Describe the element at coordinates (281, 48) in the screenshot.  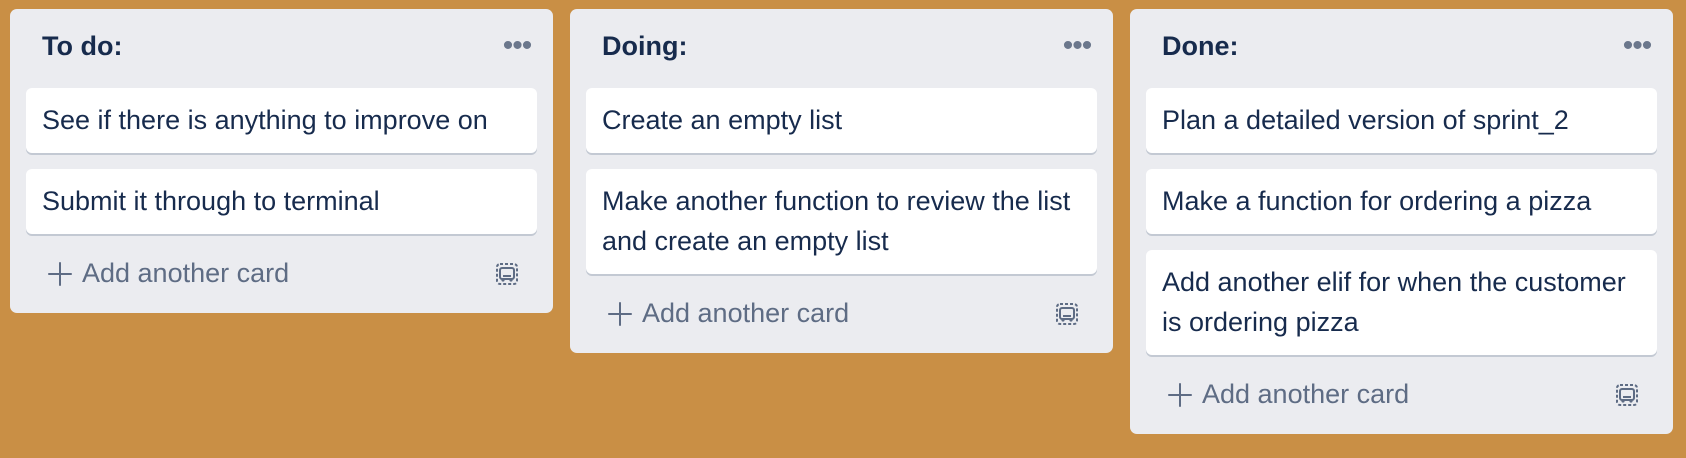
I see `list-header: To do: •••` at that location.